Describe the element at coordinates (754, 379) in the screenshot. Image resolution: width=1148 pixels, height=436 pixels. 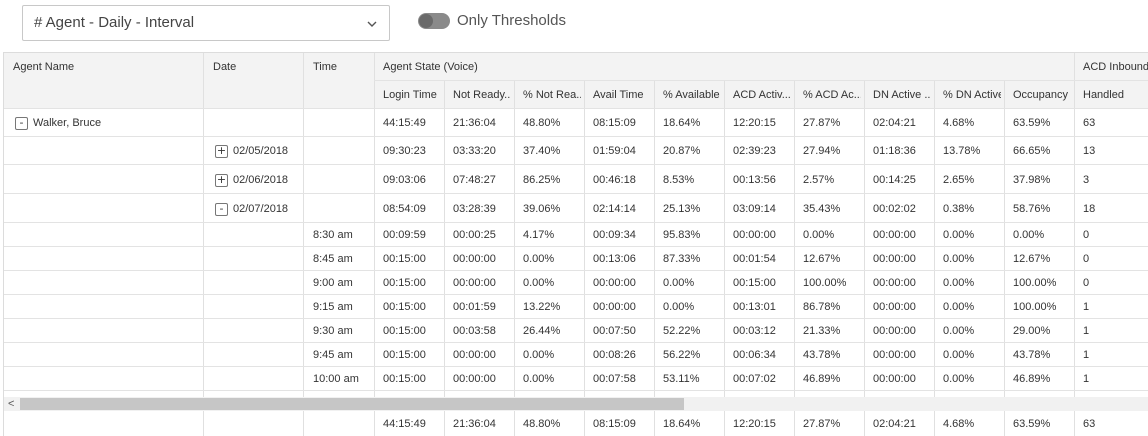
I see `data-cell: 00:07:02` at that location.